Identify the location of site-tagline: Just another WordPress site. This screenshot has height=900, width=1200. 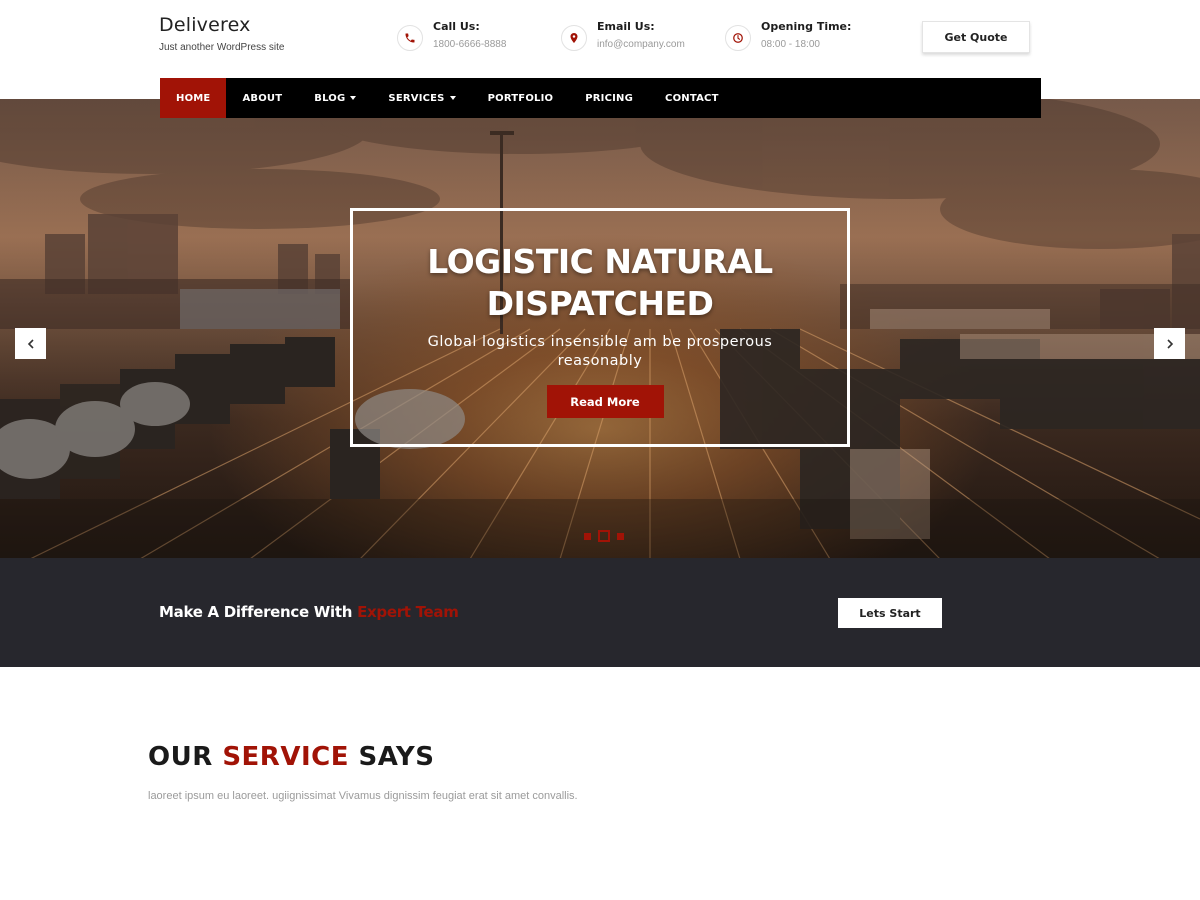
(222, 47).